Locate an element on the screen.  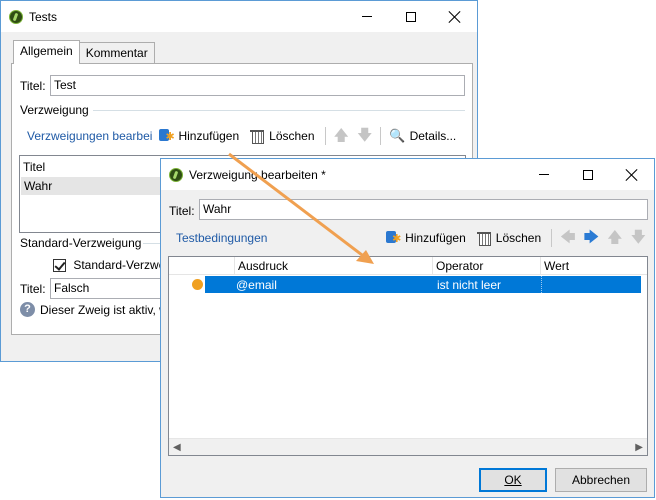
cancel-button: Abbrechen is located at coordinates (601, 480).